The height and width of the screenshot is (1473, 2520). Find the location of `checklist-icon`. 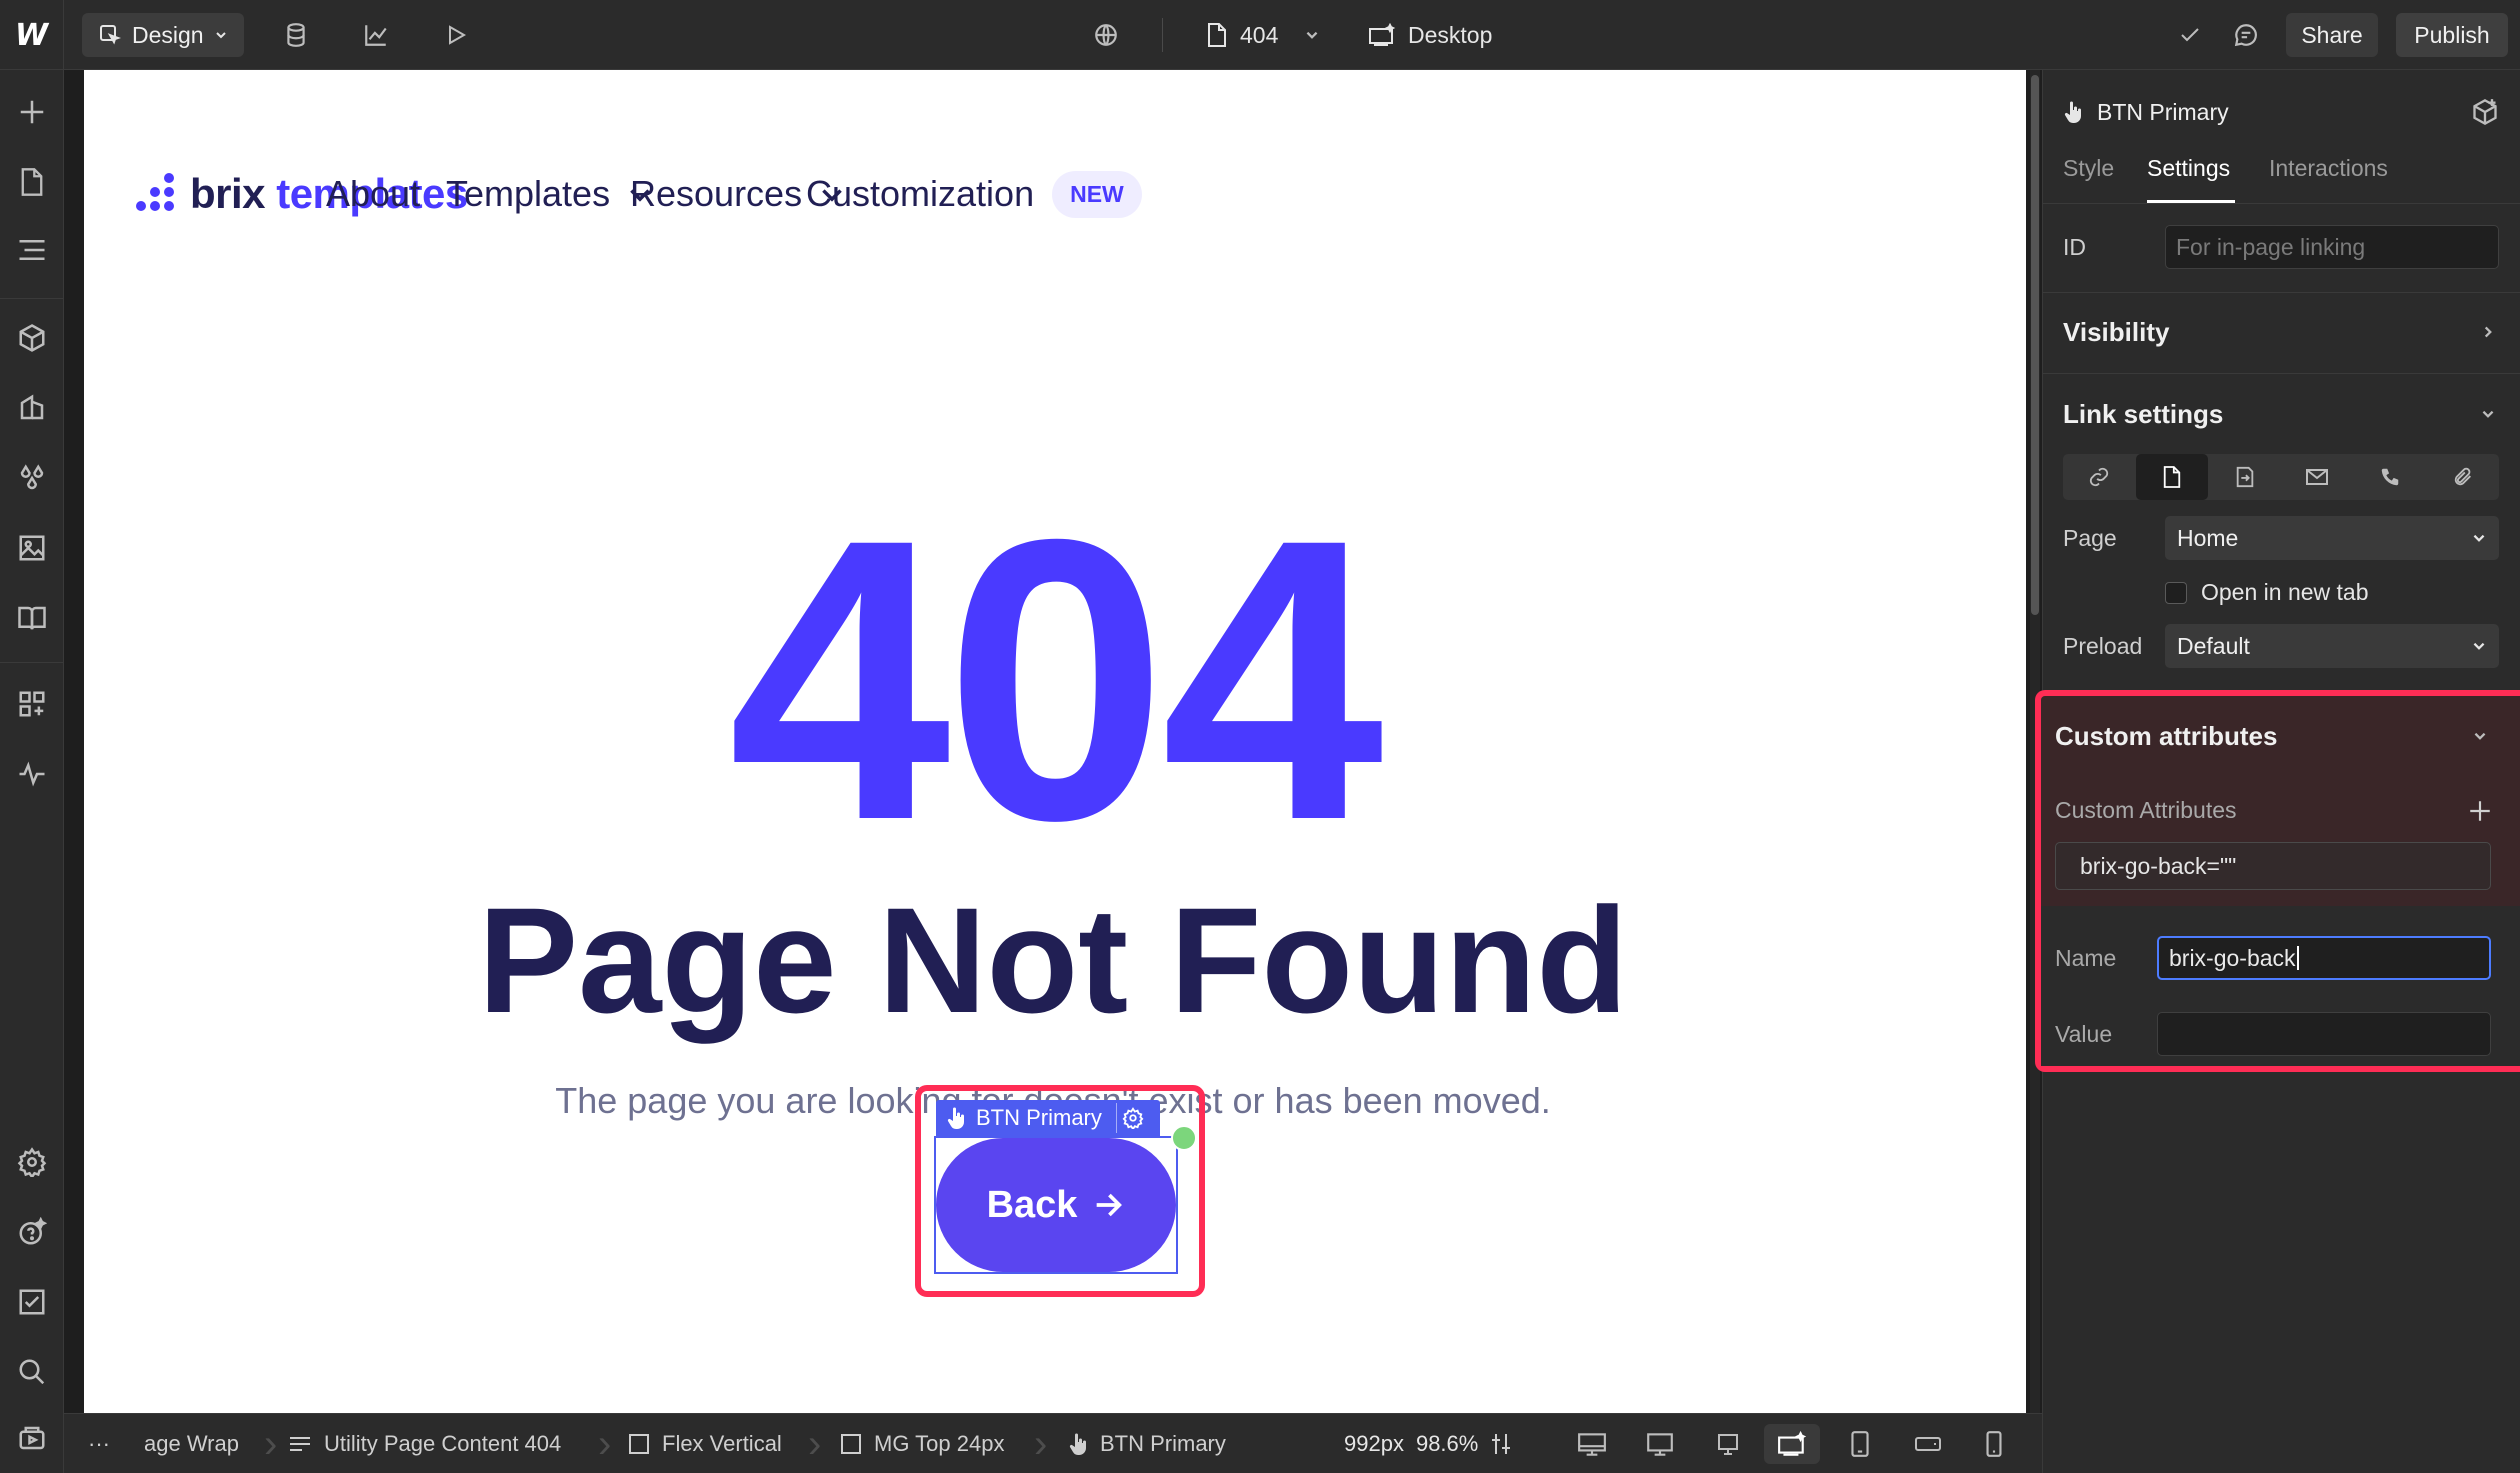

checklist-icon is located at coordinates (32, 1302).